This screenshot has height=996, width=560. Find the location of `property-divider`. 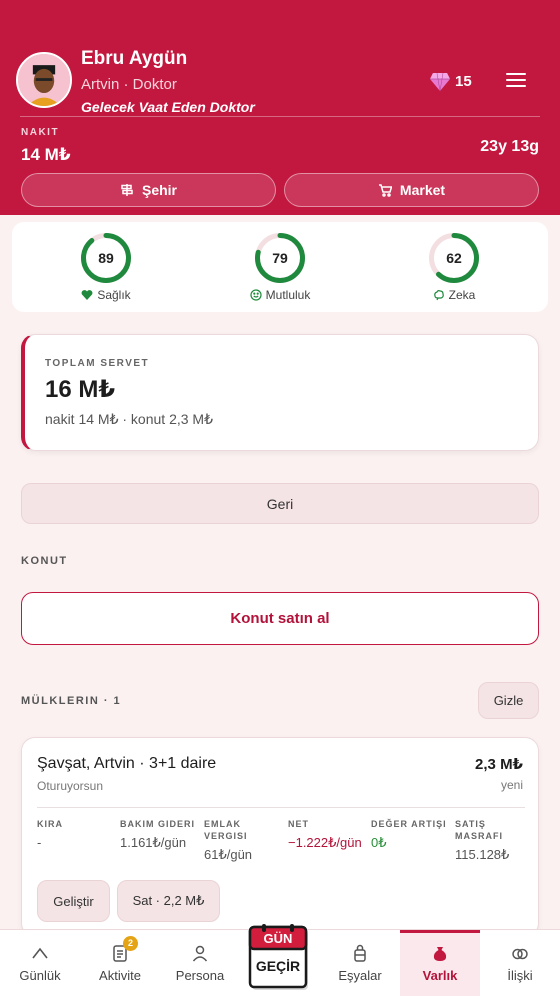

property-divider is located at coordinates (281, 807).